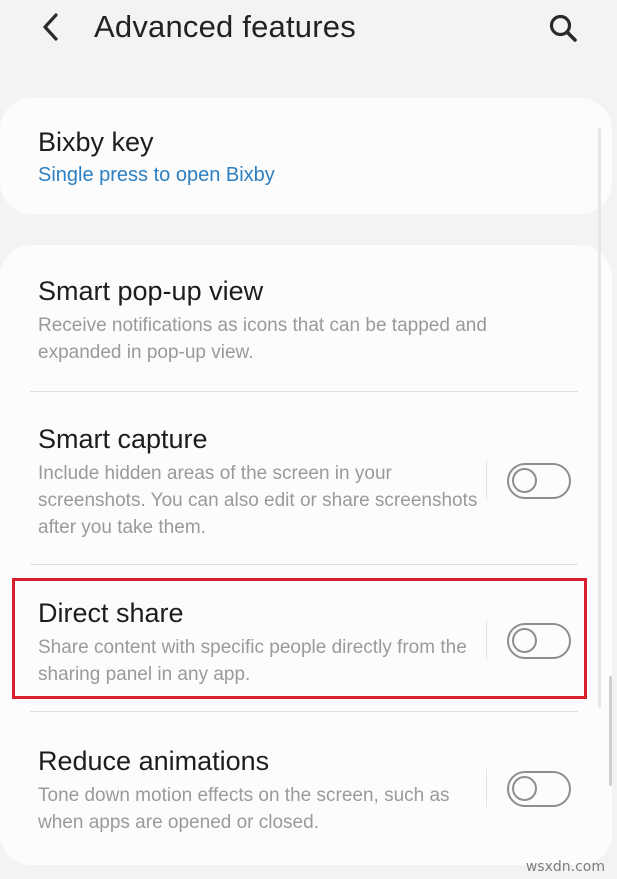 The height and width of the screenshot is (879, 617). I want to click on chevron-left-icon, so click(50, 27).